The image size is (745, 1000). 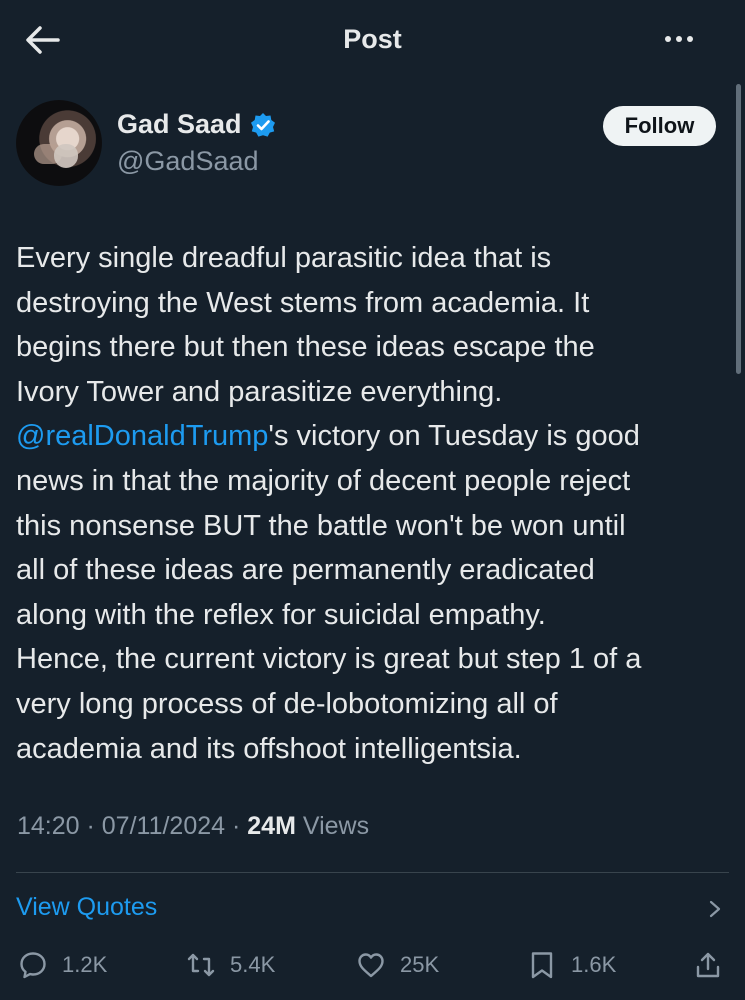 What do you see at coordinates (332, 826) in the screenshot?
I see `views-label: Views` at bounding box center [332, 826].